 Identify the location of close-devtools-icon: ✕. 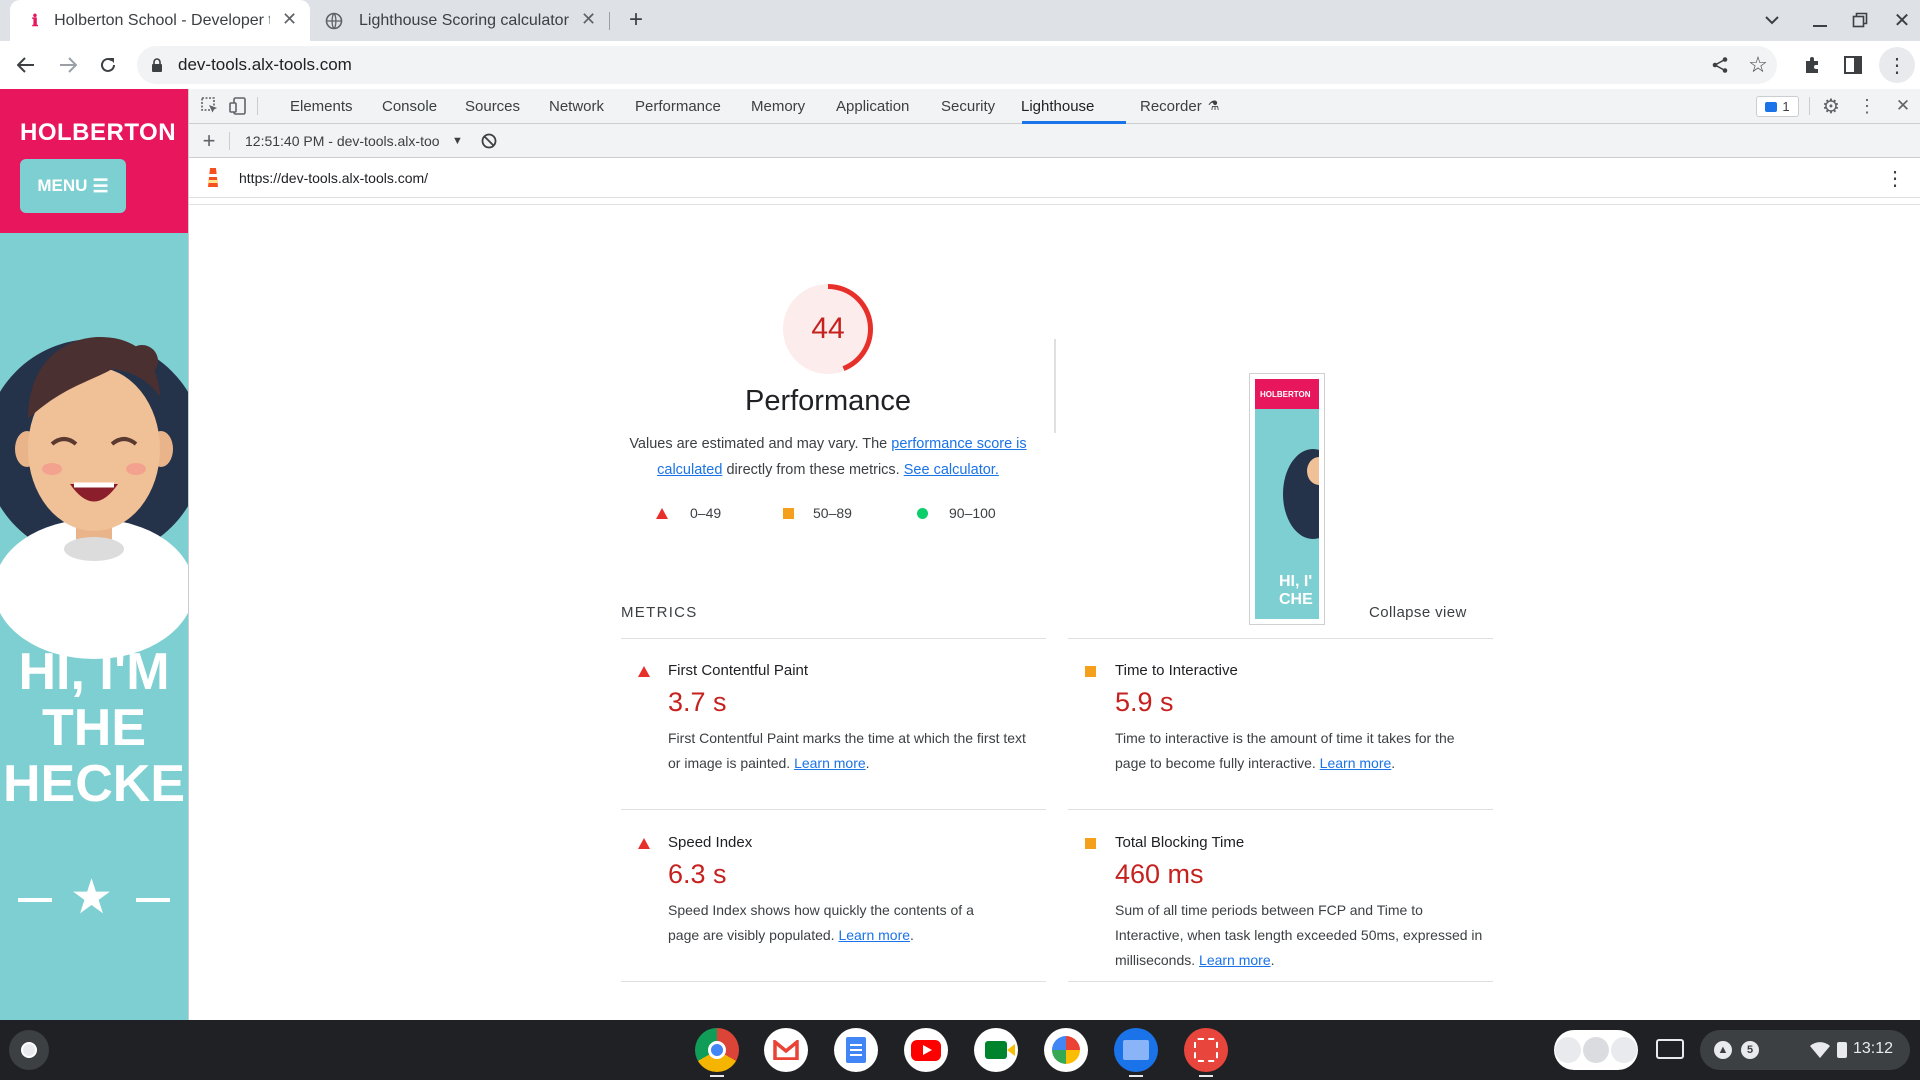
(1903, 106).